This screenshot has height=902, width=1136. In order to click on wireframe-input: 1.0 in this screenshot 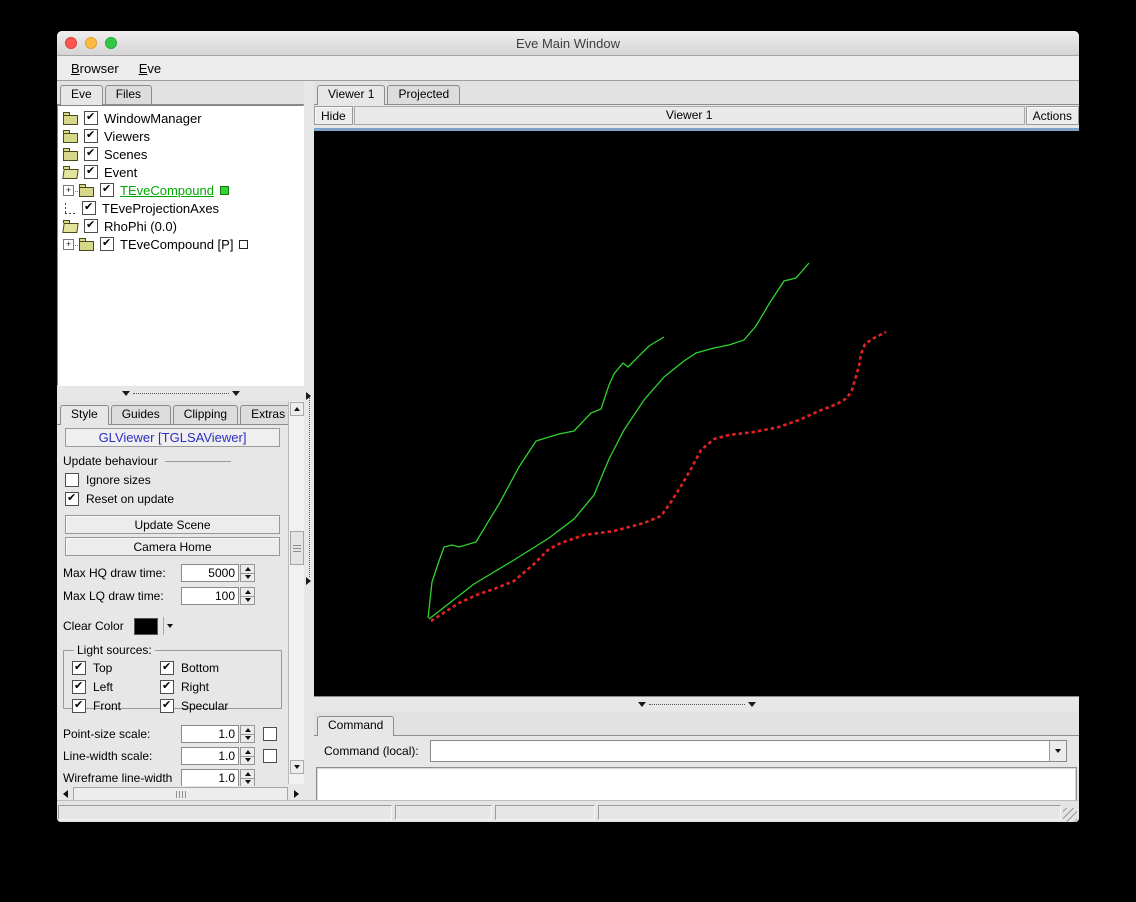, I will do `click(210, 777)`.